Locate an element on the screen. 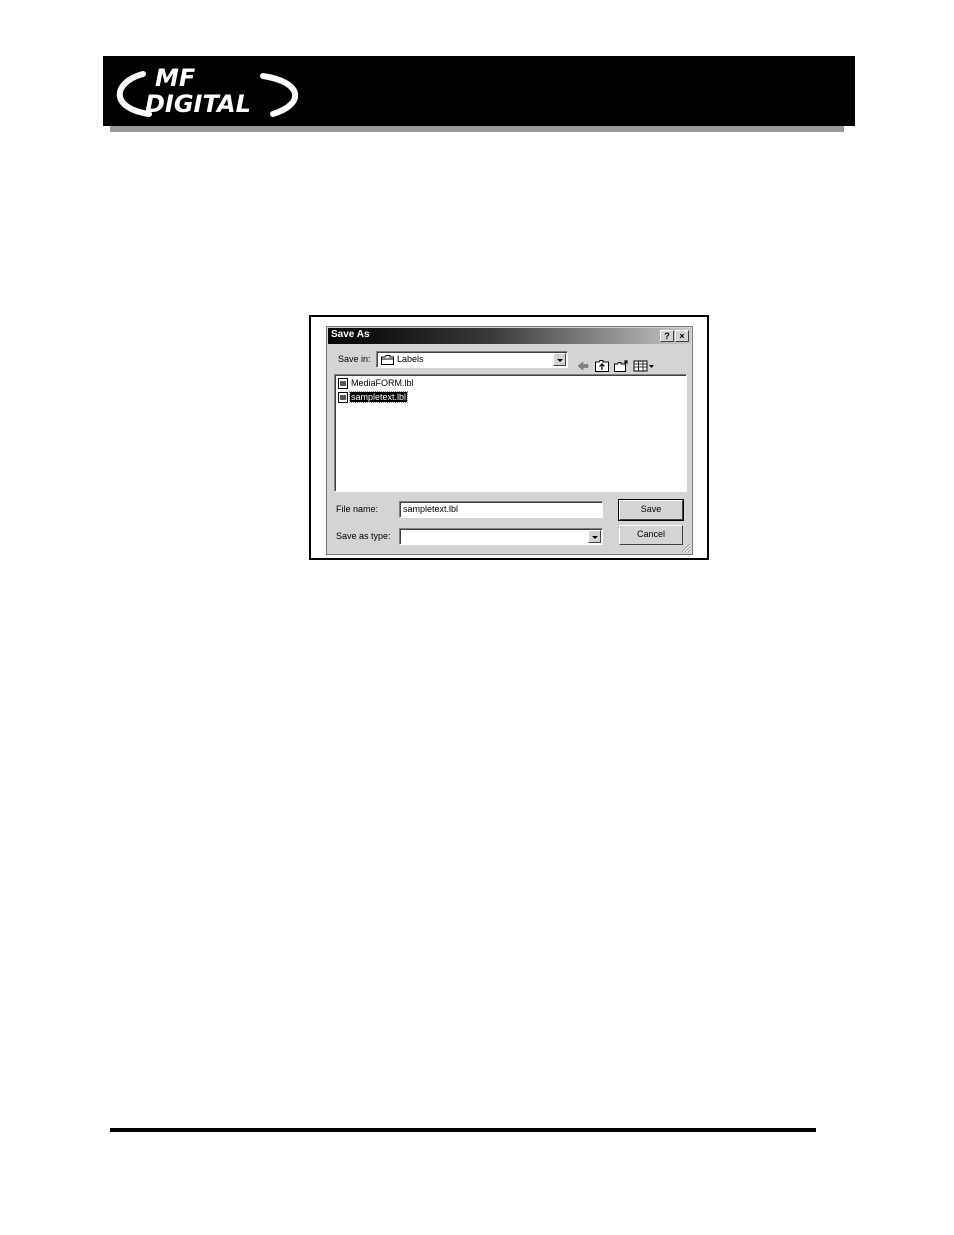 This screenshot has width=954, height=1235. svg-text: MF is located at coordinates (175, 78).